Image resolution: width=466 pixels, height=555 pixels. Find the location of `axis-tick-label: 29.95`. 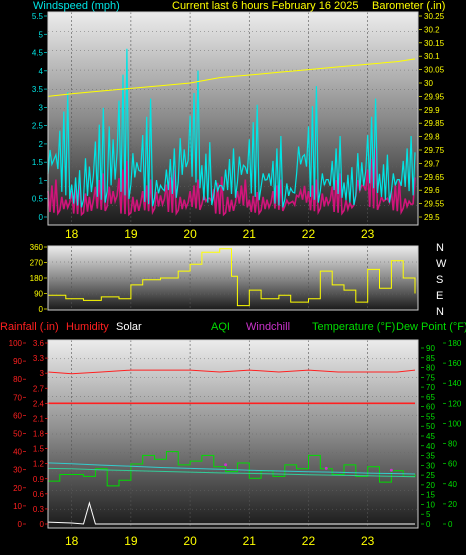

axis-tick-label: 29.95 is located at coordinates (434, 96).